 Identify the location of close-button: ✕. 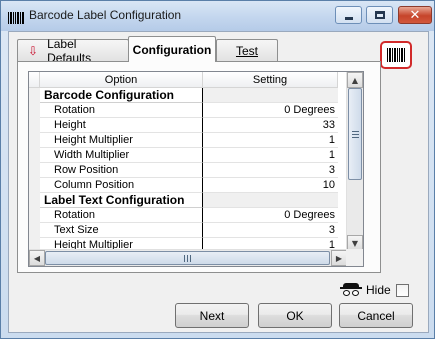
(415, 15).